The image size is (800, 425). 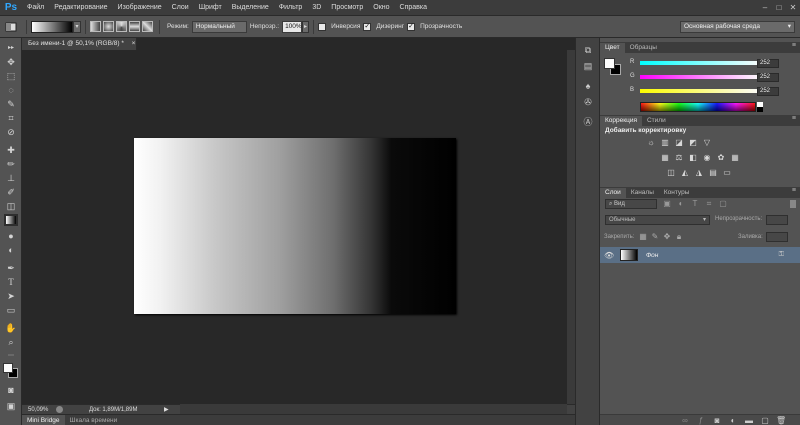 What do you see at coordinates (59, 409) in the screenshot?
I see `status-info-icon` at bounding box center [59, 409].